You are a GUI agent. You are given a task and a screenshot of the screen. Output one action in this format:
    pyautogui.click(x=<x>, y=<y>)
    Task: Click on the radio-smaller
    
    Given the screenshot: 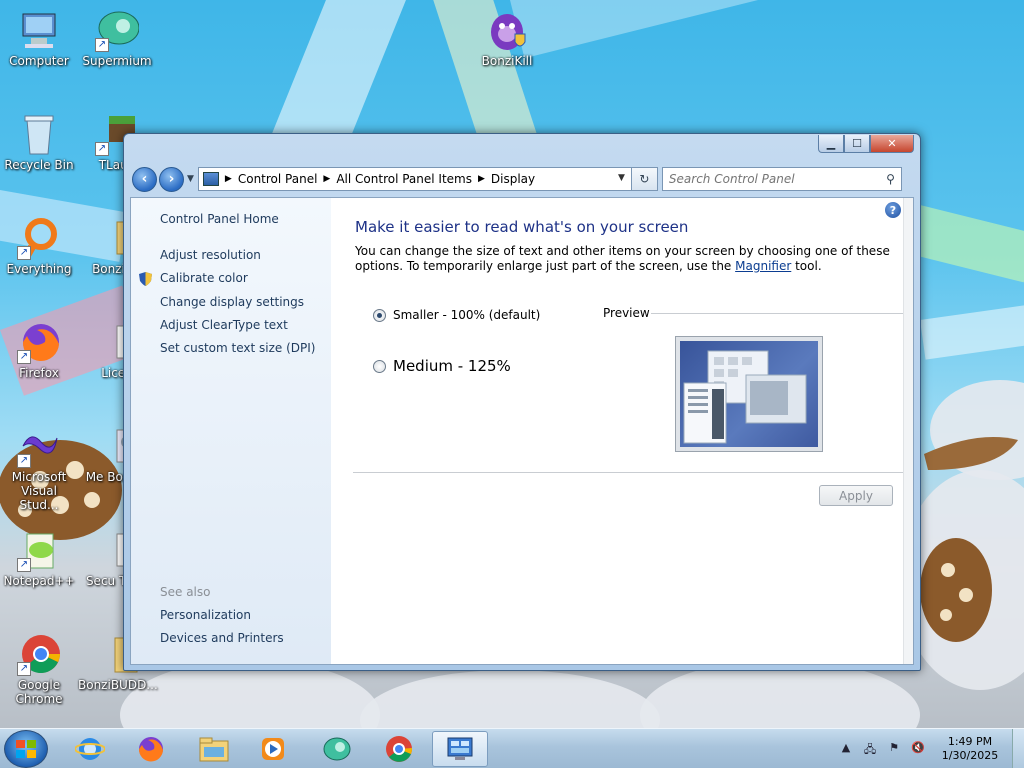 What is the action you would take?
    pyautogui.click(x=379, y=315)
    